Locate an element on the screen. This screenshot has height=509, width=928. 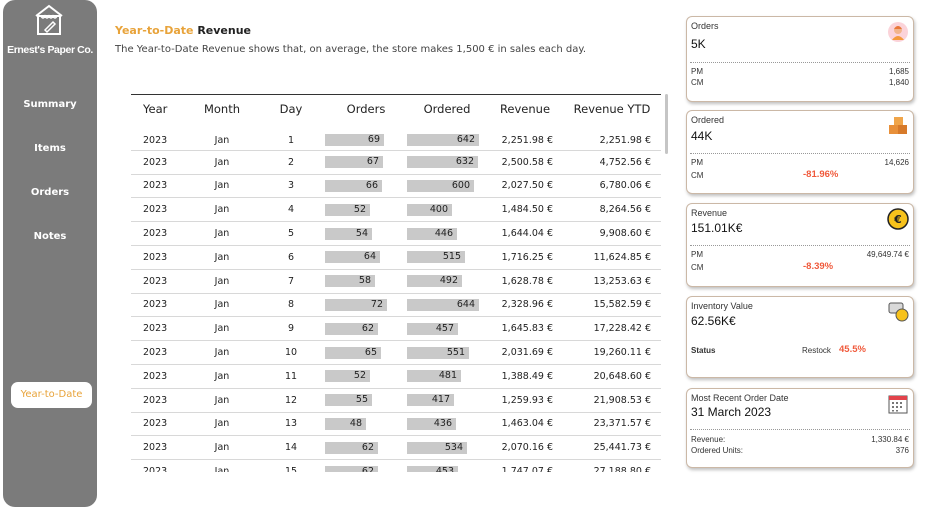
nav-items: Items is located at coordinates (50, 148).